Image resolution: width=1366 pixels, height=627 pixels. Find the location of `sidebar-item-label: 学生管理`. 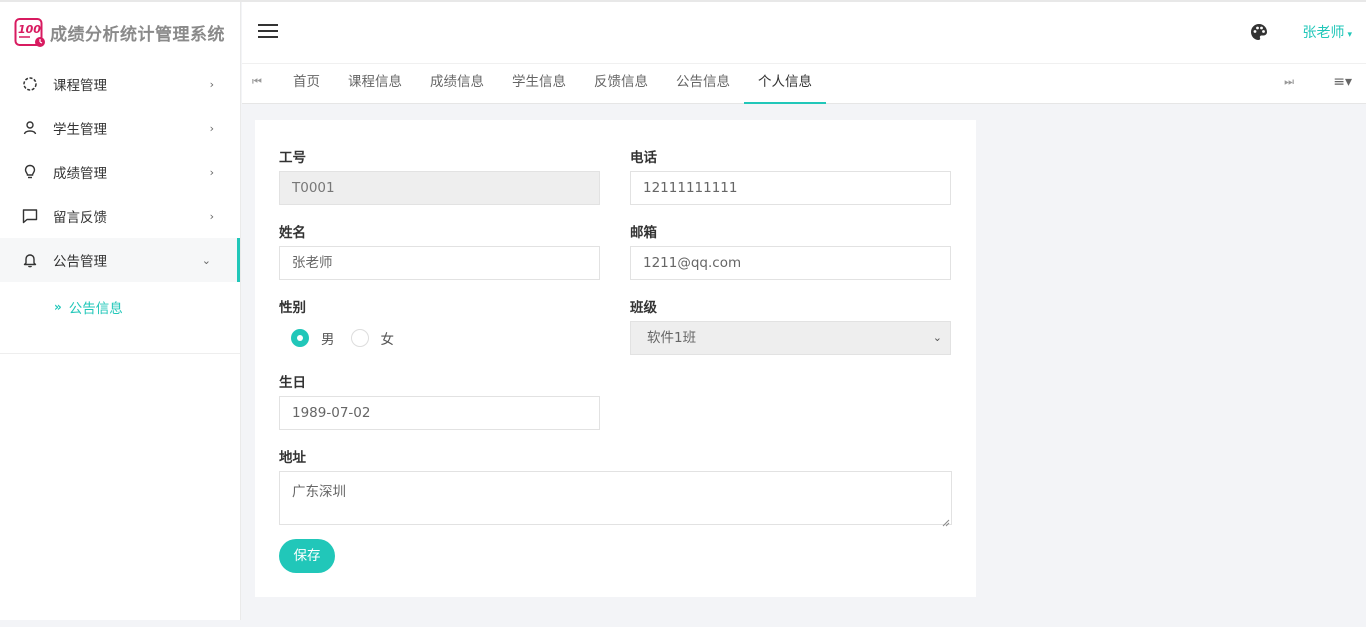

sidebar-item-label: 学生管理 is located at coordinates (80, 130).